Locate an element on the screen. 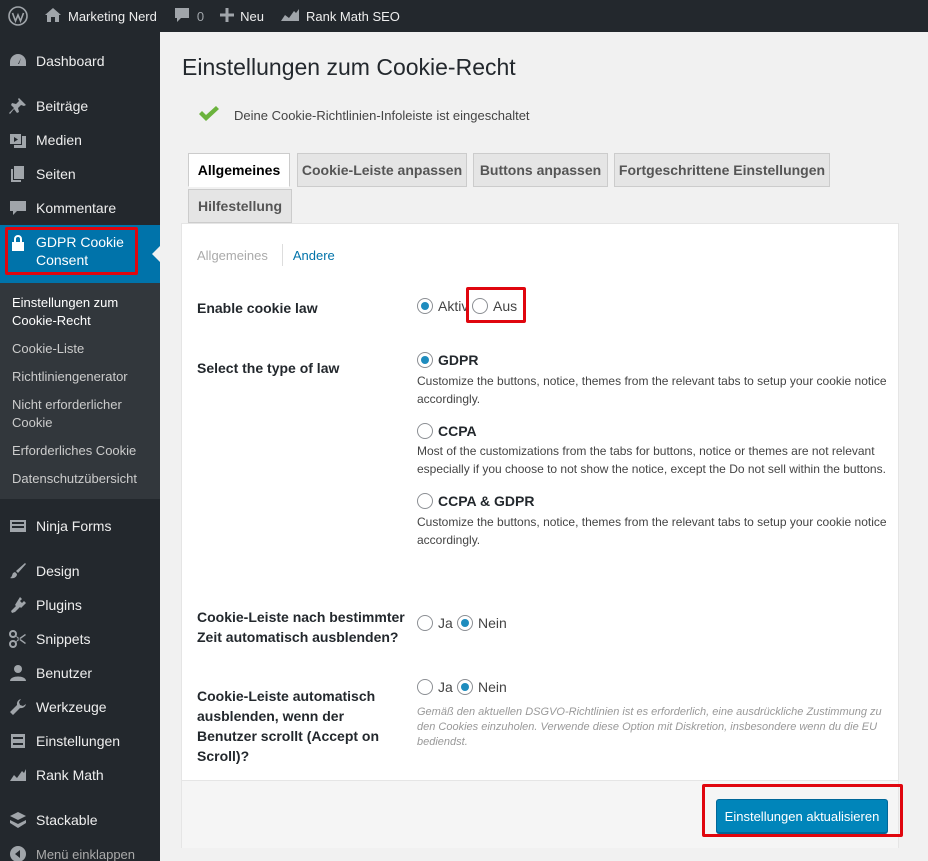 The height and width of the screenshot is (861, 928). comment-icon is located at coordinates (18, 208).